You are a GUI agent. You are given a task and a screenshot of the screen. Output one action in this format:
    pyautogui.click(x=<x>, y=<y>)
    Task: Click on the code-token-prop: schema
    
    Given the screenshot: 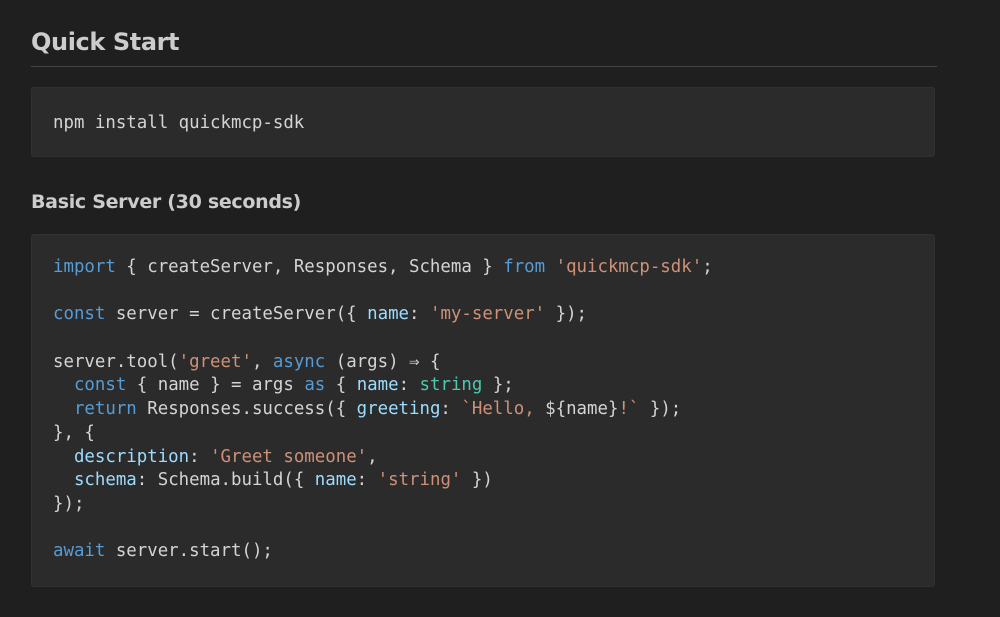 What is the action you would take?
    pyautogui.click(x=105, y=480)
    